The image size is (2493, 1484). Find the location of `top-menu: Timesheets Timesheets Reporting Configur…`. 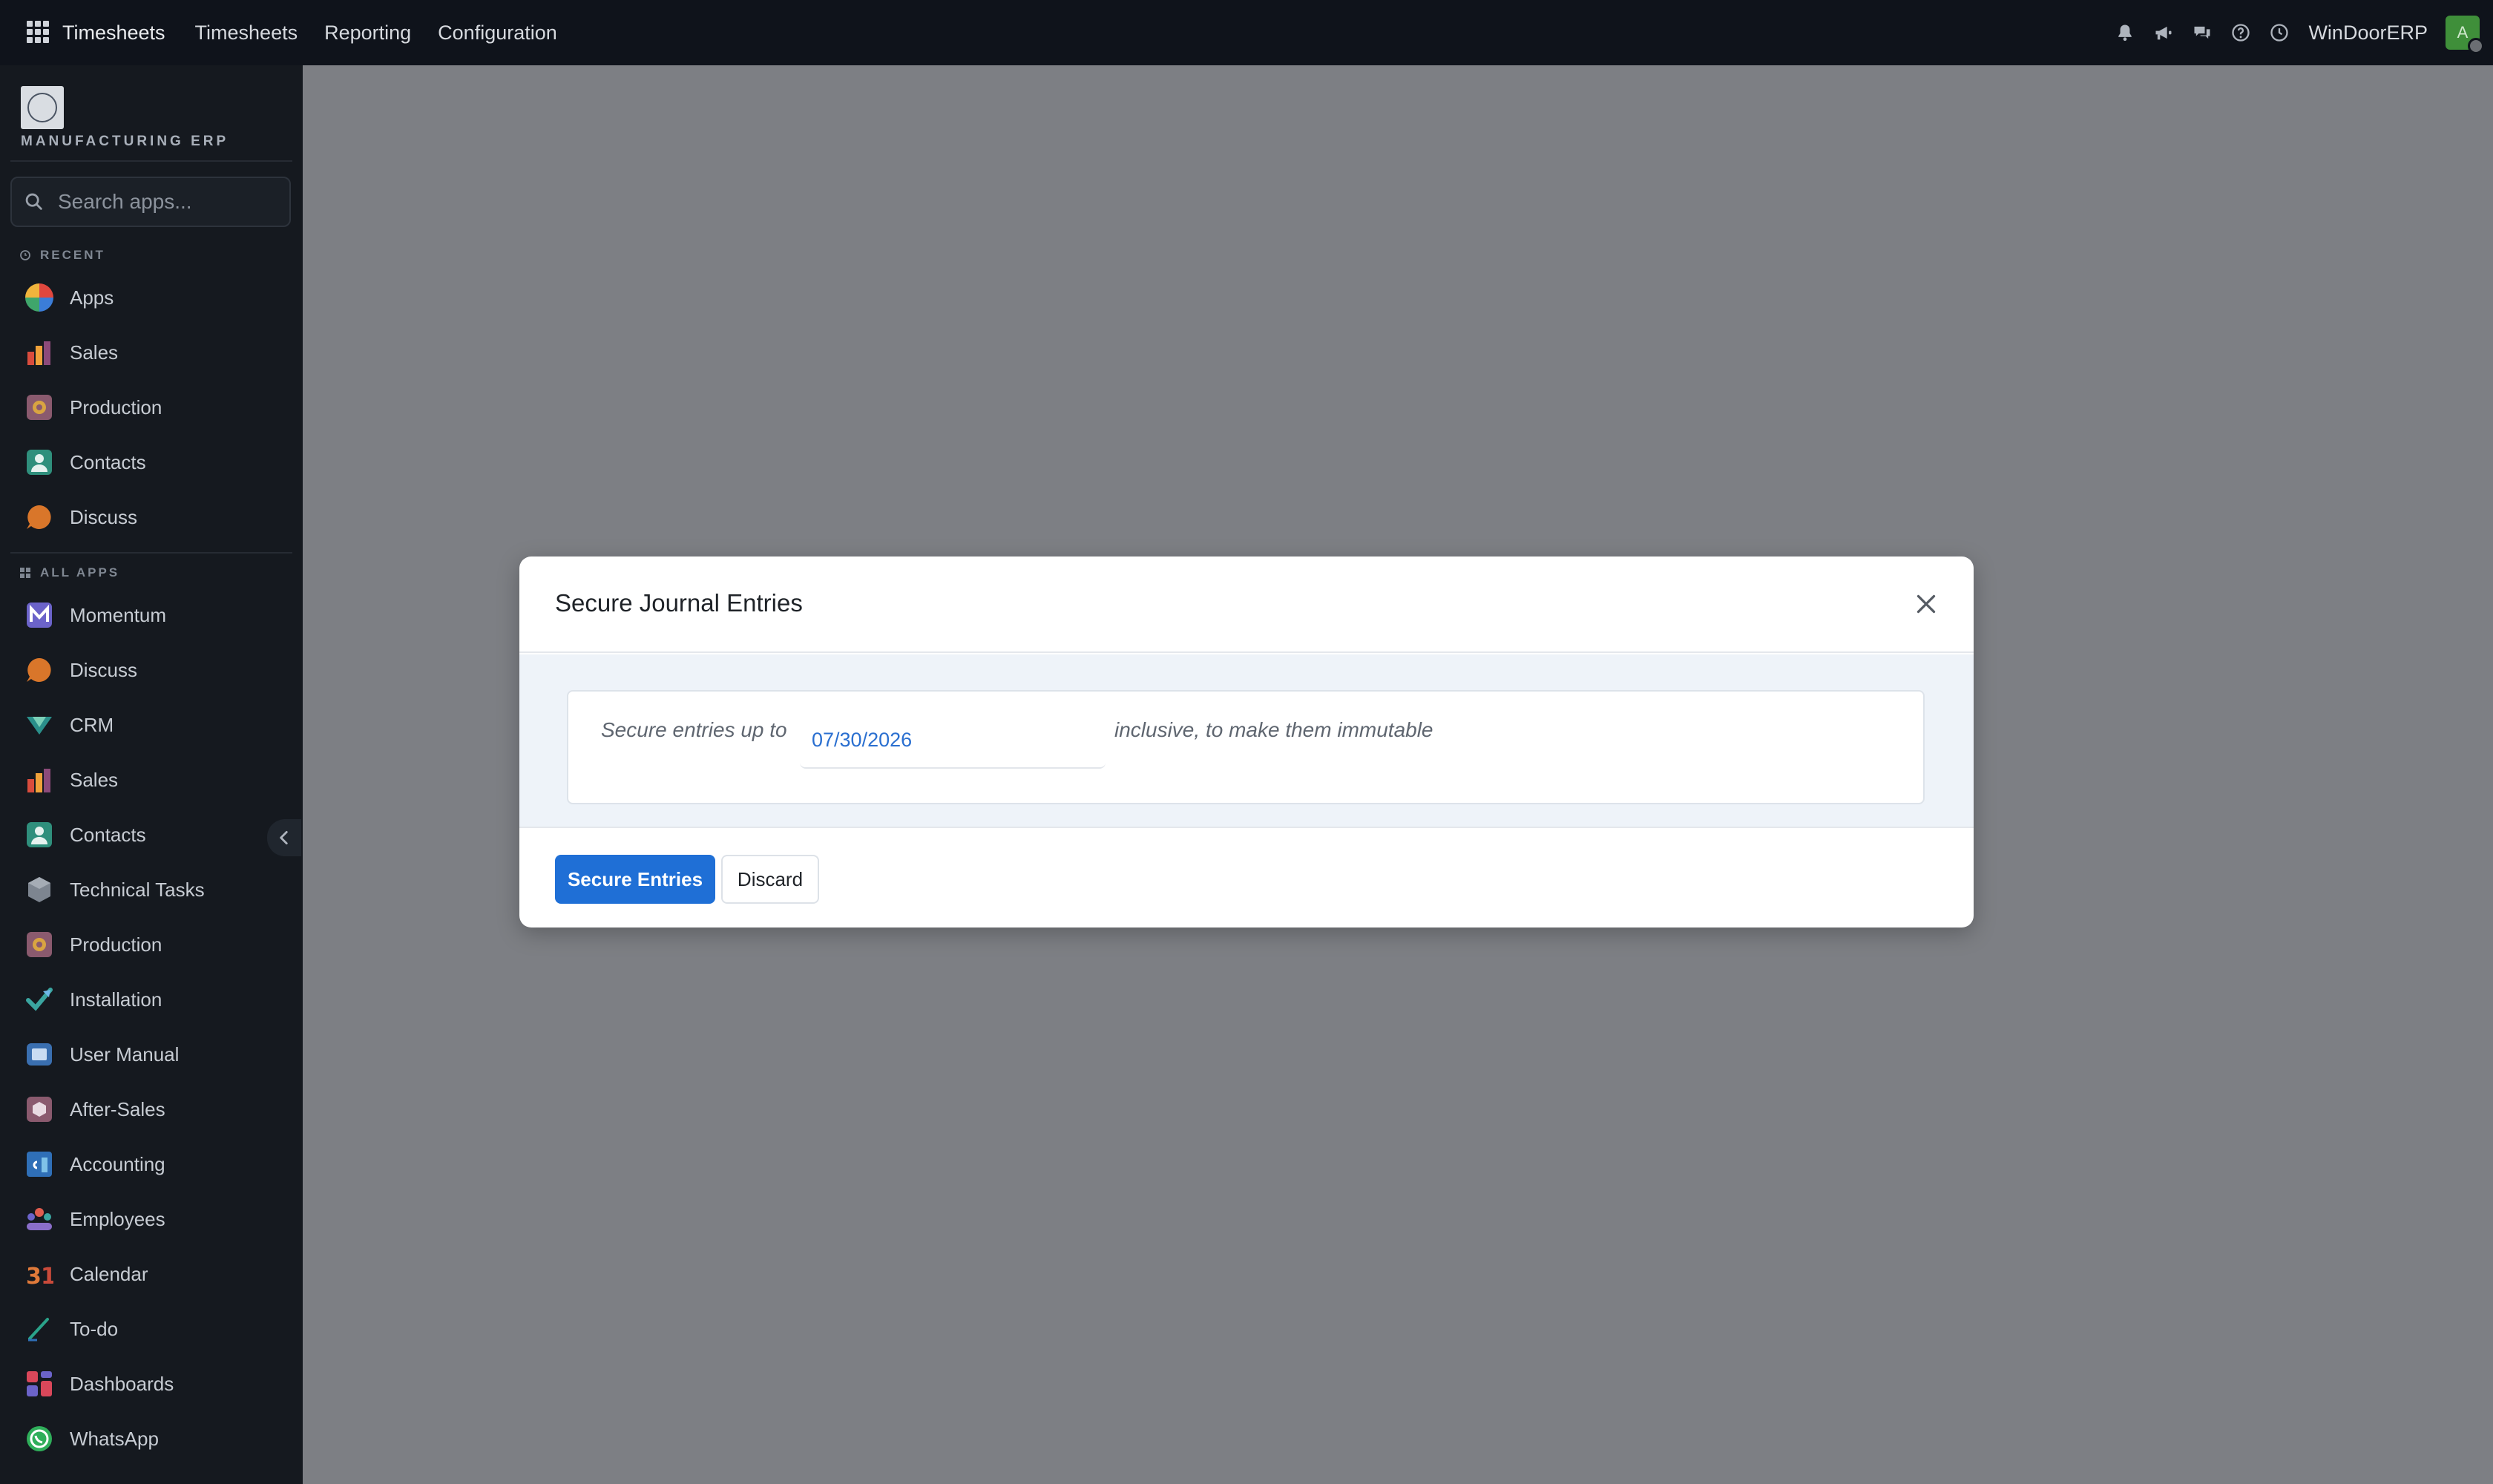

top-menu: Timesheets Timesheets Reporting Configur… is located at coordinates (323, 32).